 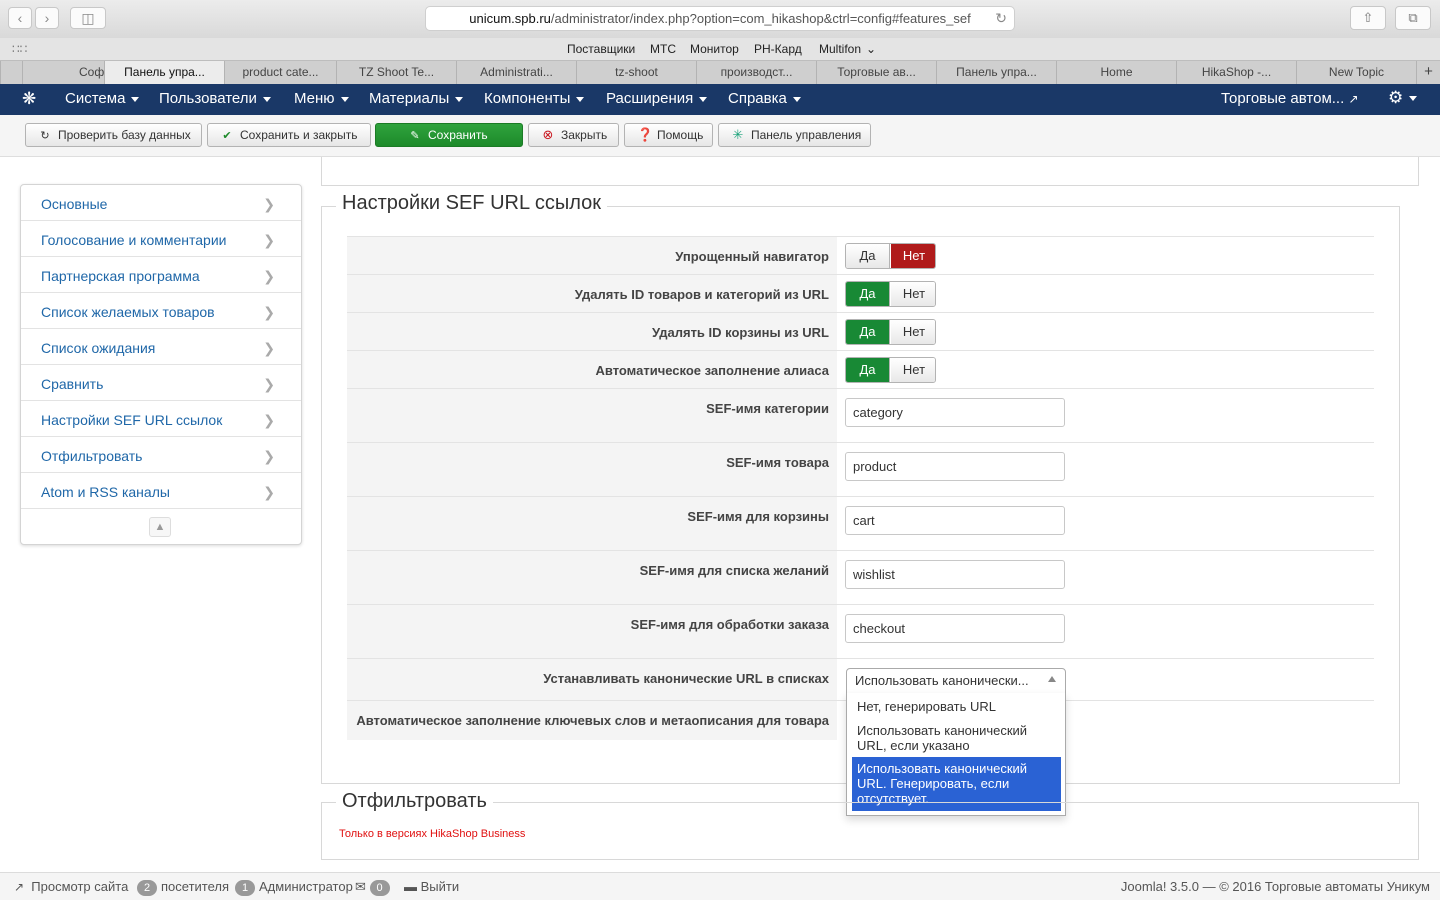 What do you see at coordinates (289, 135) in the screenshot?
I see `save-and-close-button: ✔ Сохранить и закрыть` at bounding box center [289, 135].